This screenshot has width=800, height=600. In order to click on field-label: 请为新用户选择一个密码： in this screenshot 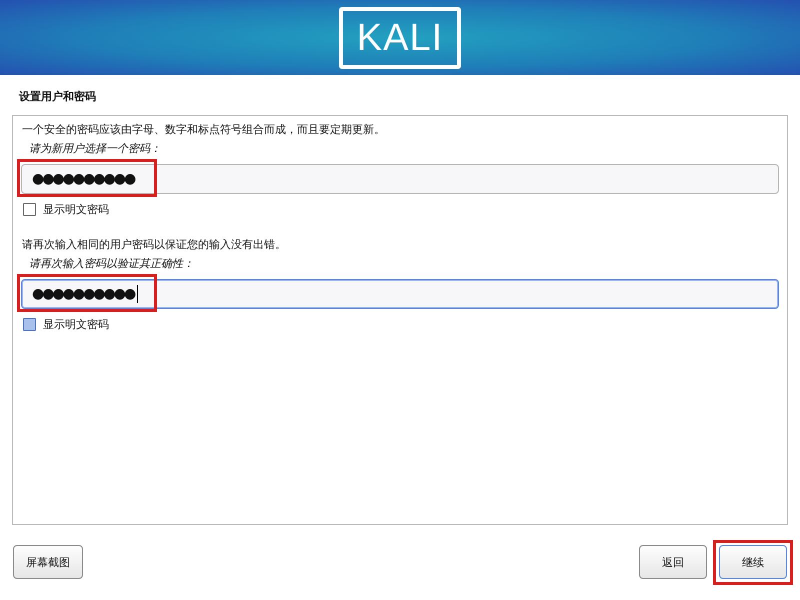, I will do `click(95, 148)`.